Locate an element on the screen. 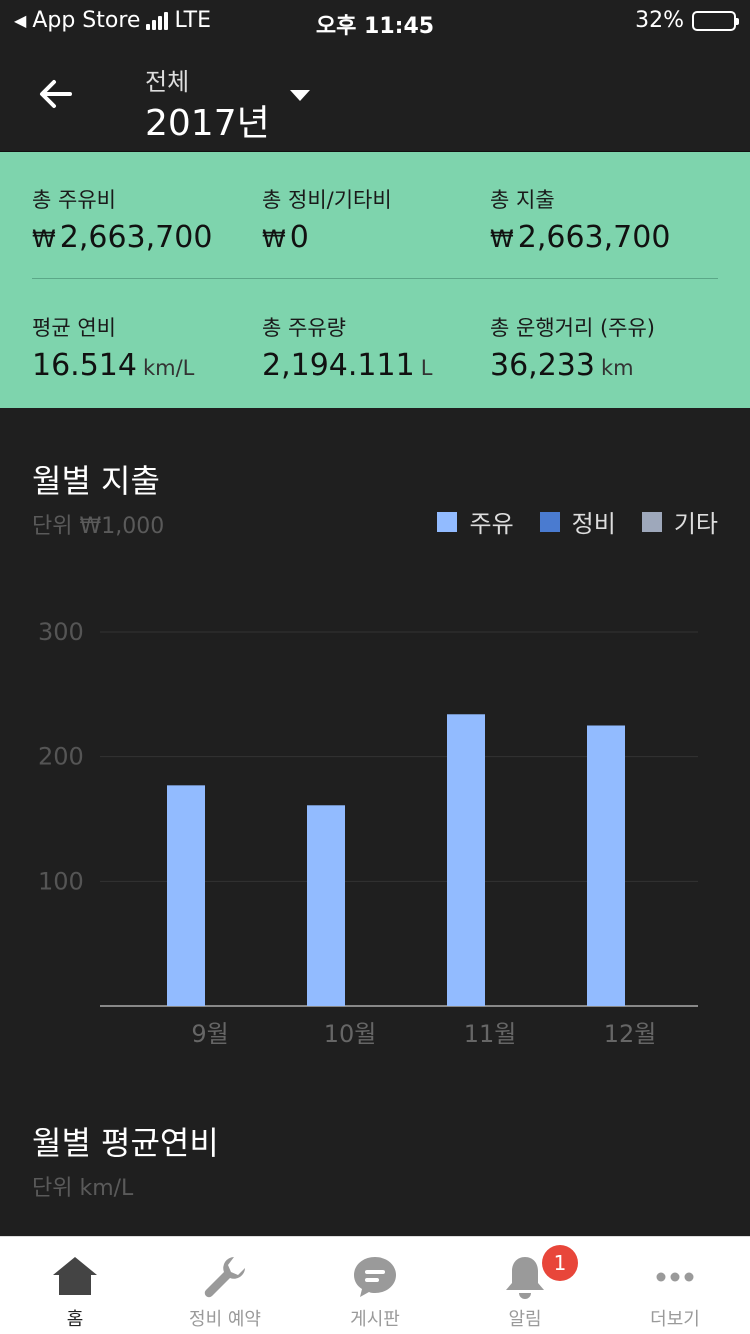 The image size is (750, 1334). bottom-tab-bar: 홈 정비 예약 게시판 1 알림 더보기 is located at coordinates (375, 1285).